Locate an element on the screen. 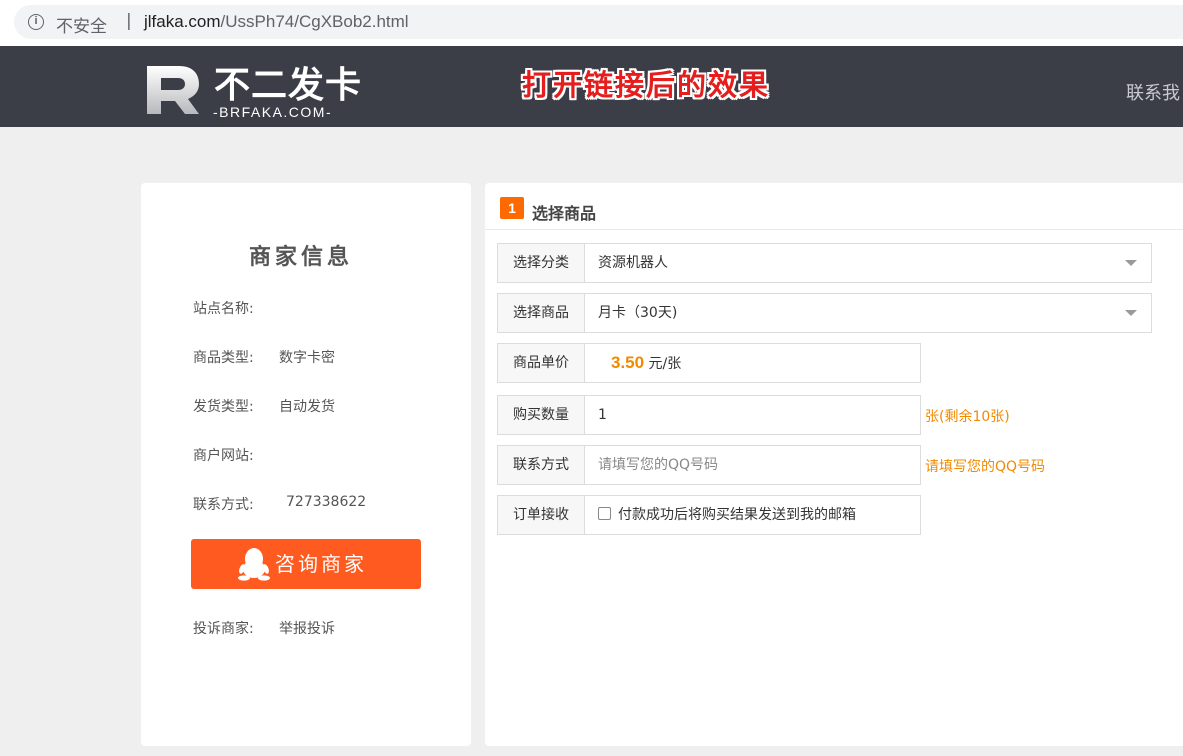 This screenshot has height=756, width=1183. annotation-banner: 打开链接后的效果 is located at coordinates (646, 85).